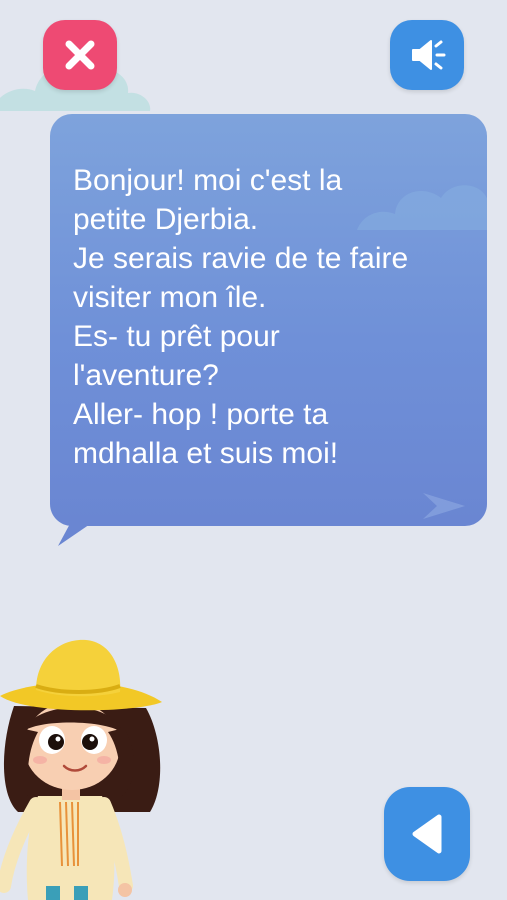  I want to click on triangle-left-icon, so click(427, 834).